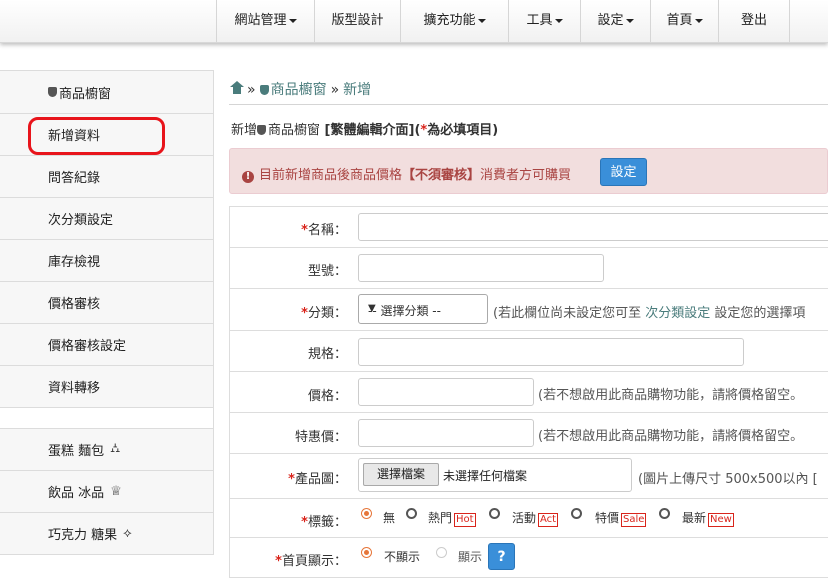 This screenshot has height=582, width=828. I want to click on special-price-label: 特惠價：, so click(320, 437).